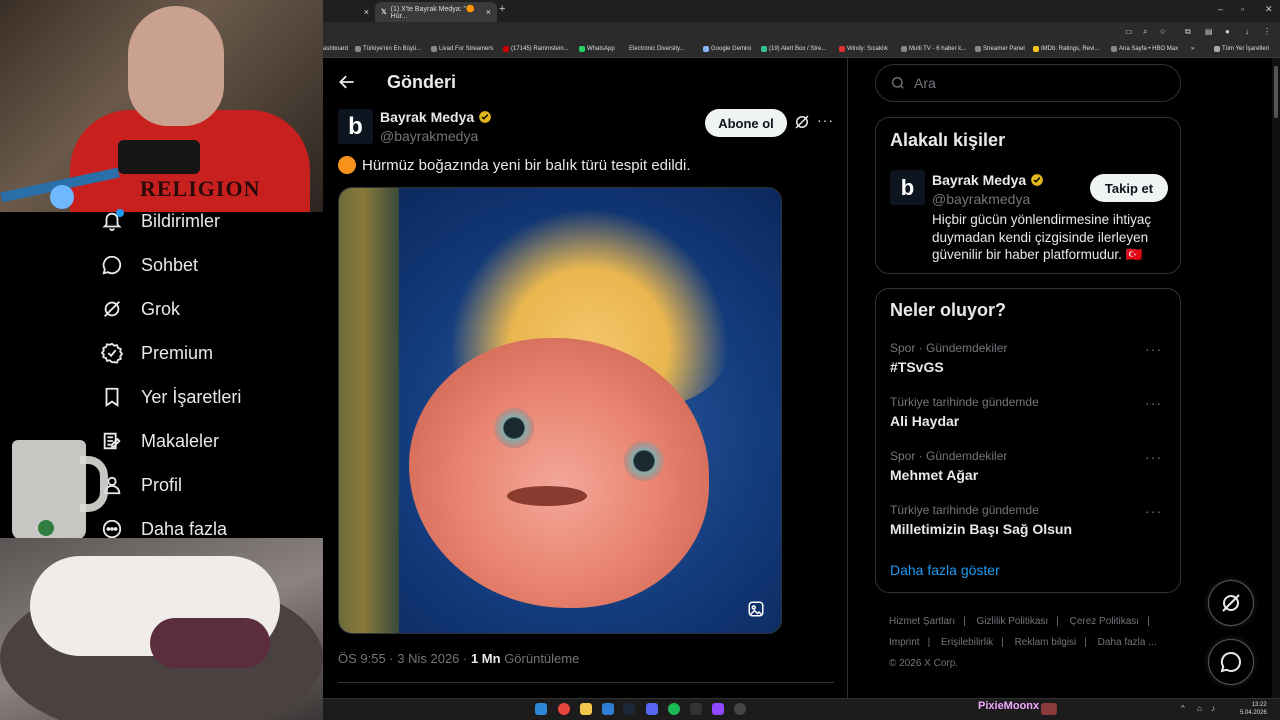 This screenshot has width=1280, height=720. I want to click on back-arrow-icon, so click(348, 83).